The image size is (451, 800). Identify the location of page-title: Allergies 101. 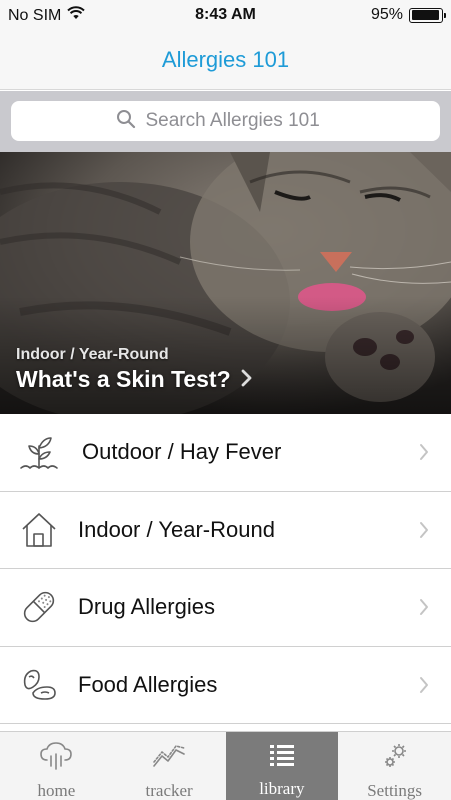
(225, 59).